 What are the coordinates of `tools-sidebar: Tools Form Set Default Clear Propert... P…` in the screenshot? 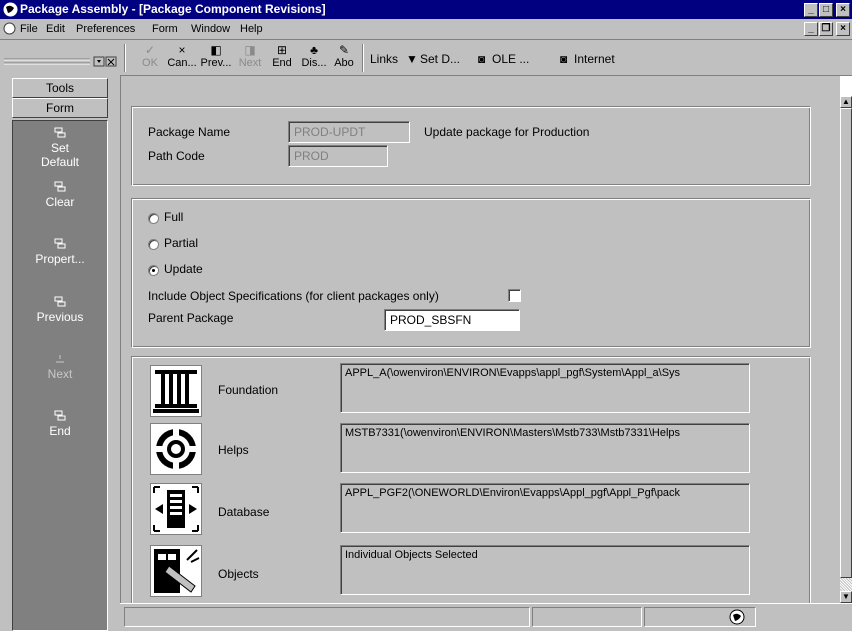 It's located at (60, 335).